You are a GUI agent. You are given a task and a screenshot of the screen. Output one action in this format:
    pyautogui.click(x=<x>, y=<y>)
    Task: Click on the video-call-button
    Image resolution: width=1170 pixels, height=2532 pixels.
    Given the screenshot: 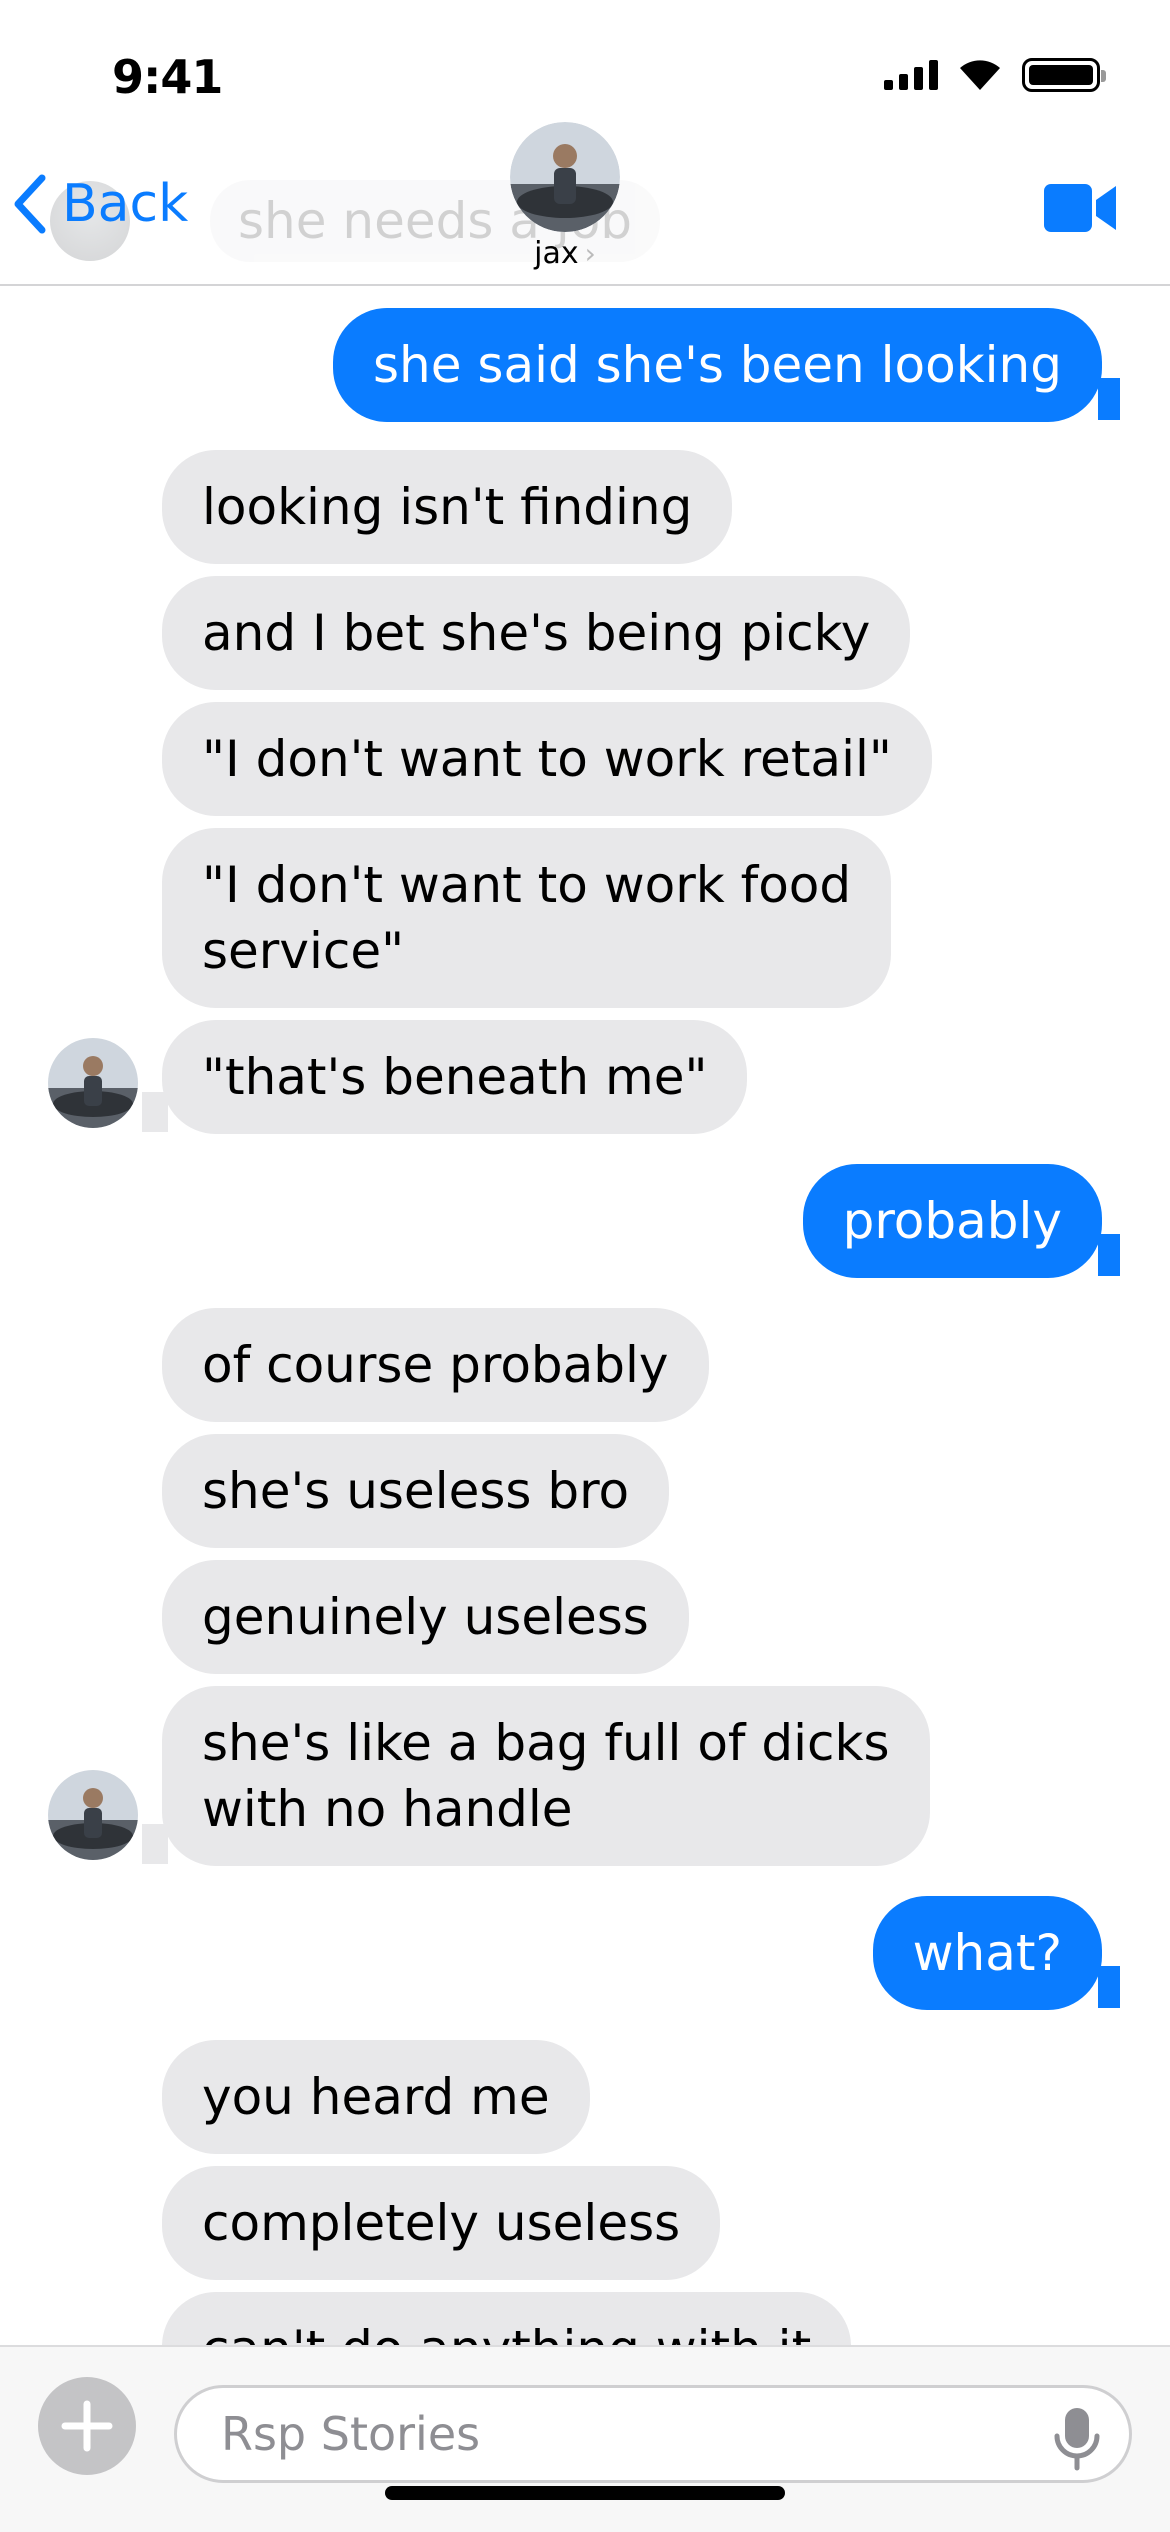 What is the action you would take?
    pyautogui.click(x=1081, y=210)
    